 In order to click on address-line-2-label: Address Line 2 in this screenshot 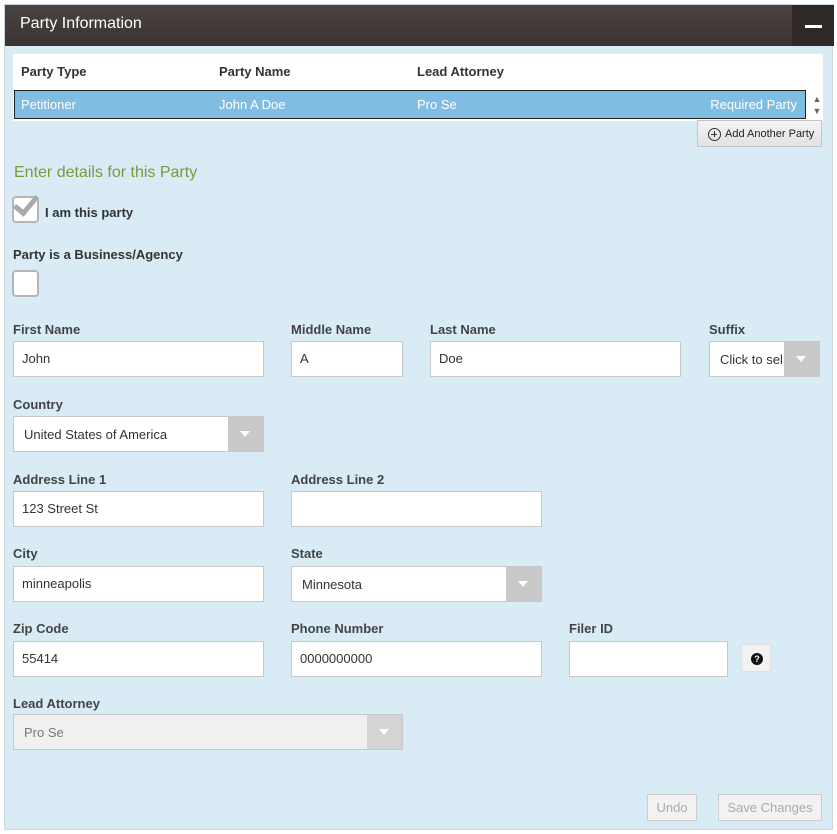, I will do `click(338, 479)`.